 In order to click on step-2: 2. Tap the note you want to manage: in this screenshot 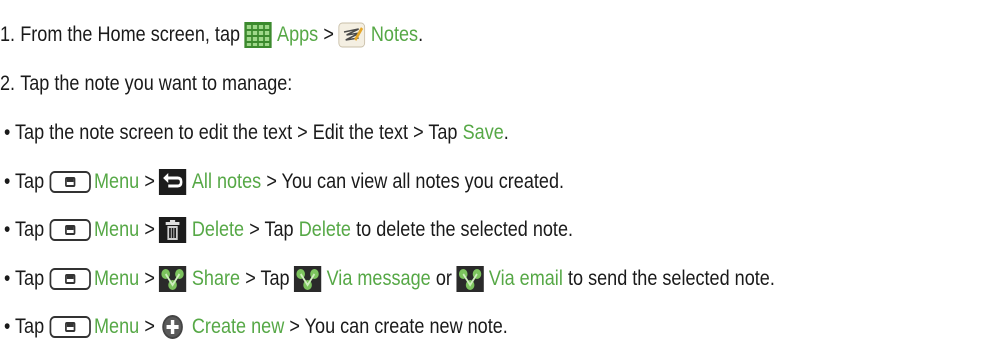, I will do `click(146, 84)`.